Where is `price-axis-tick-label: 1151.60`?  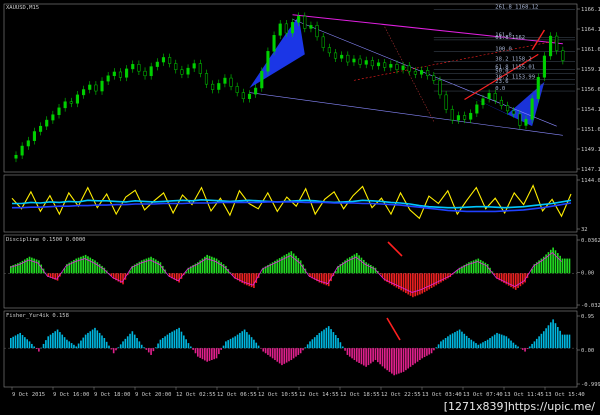
price-axis-tick-label: 1151.60 is located at coordinates (590, 130).